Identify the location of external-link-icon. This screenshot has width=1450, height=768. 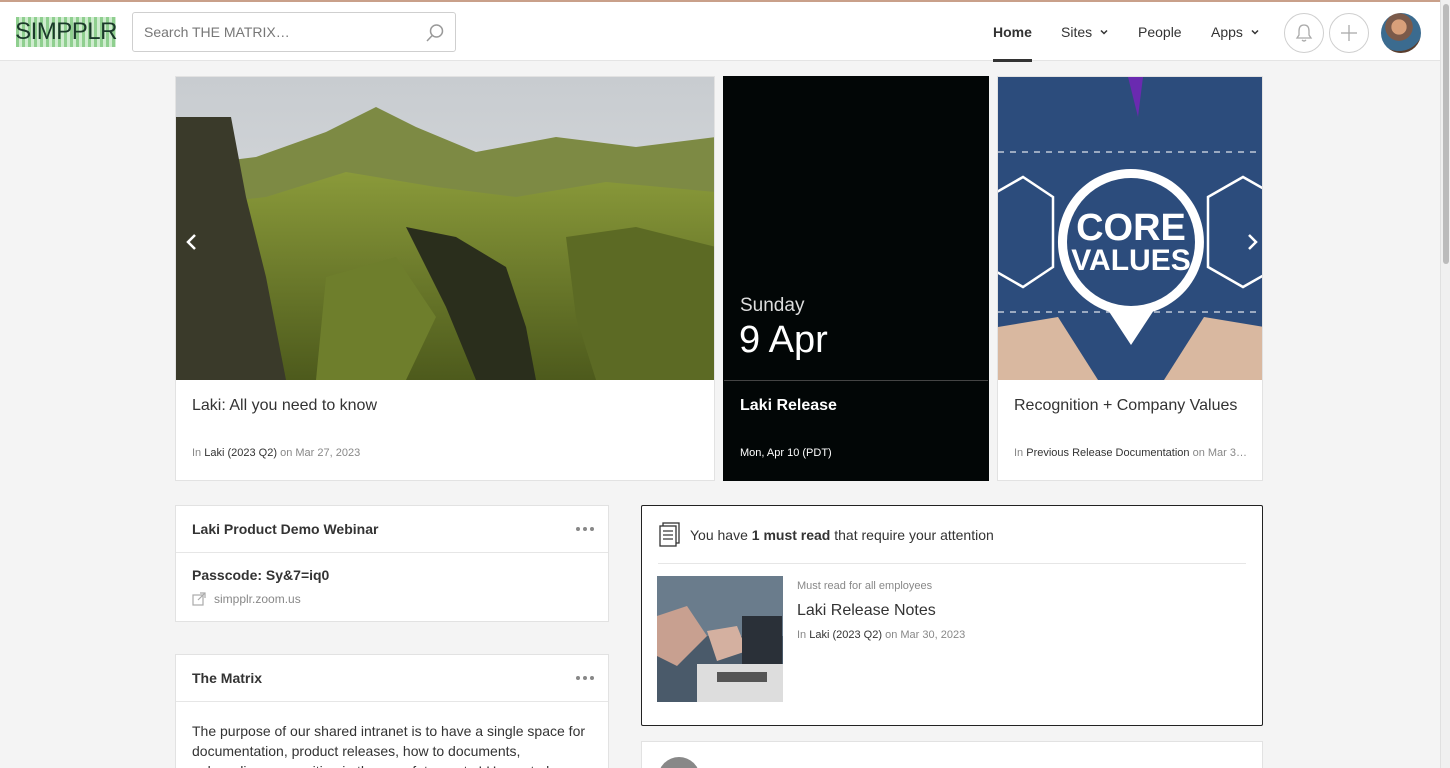
(199, 599).